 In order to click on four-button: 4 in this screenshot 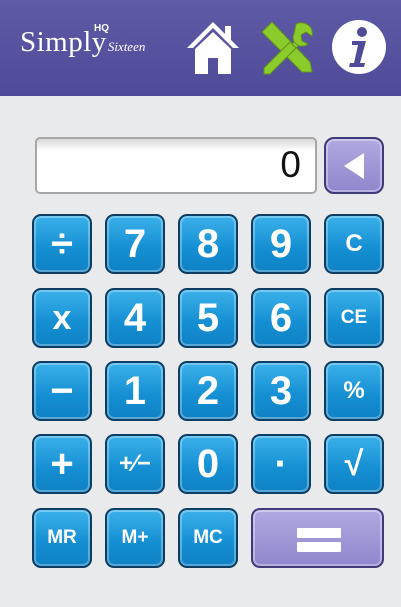, I will do `click(135, 318)`.